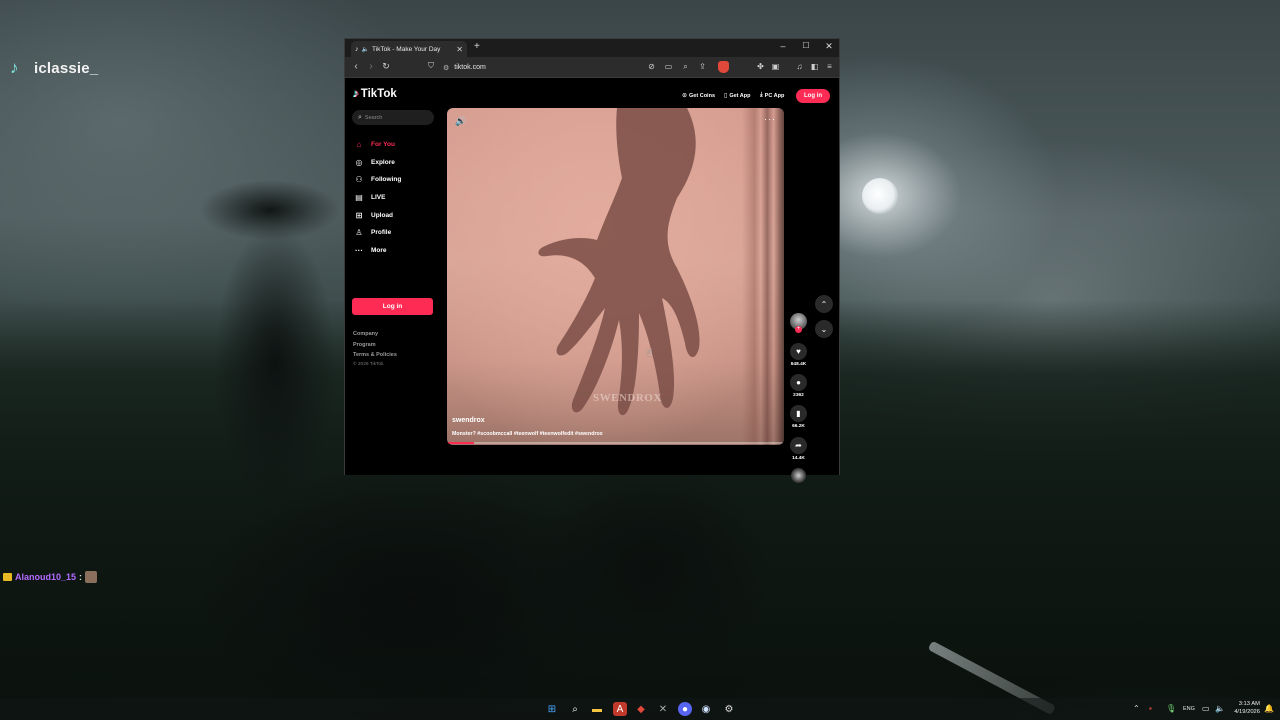 This screenshot has height=720, width=1280. What do you see at coordinates (383, 162) in the screenshot?
I see `sidebar-item-label: Explore` at bounding box center [383, 162].